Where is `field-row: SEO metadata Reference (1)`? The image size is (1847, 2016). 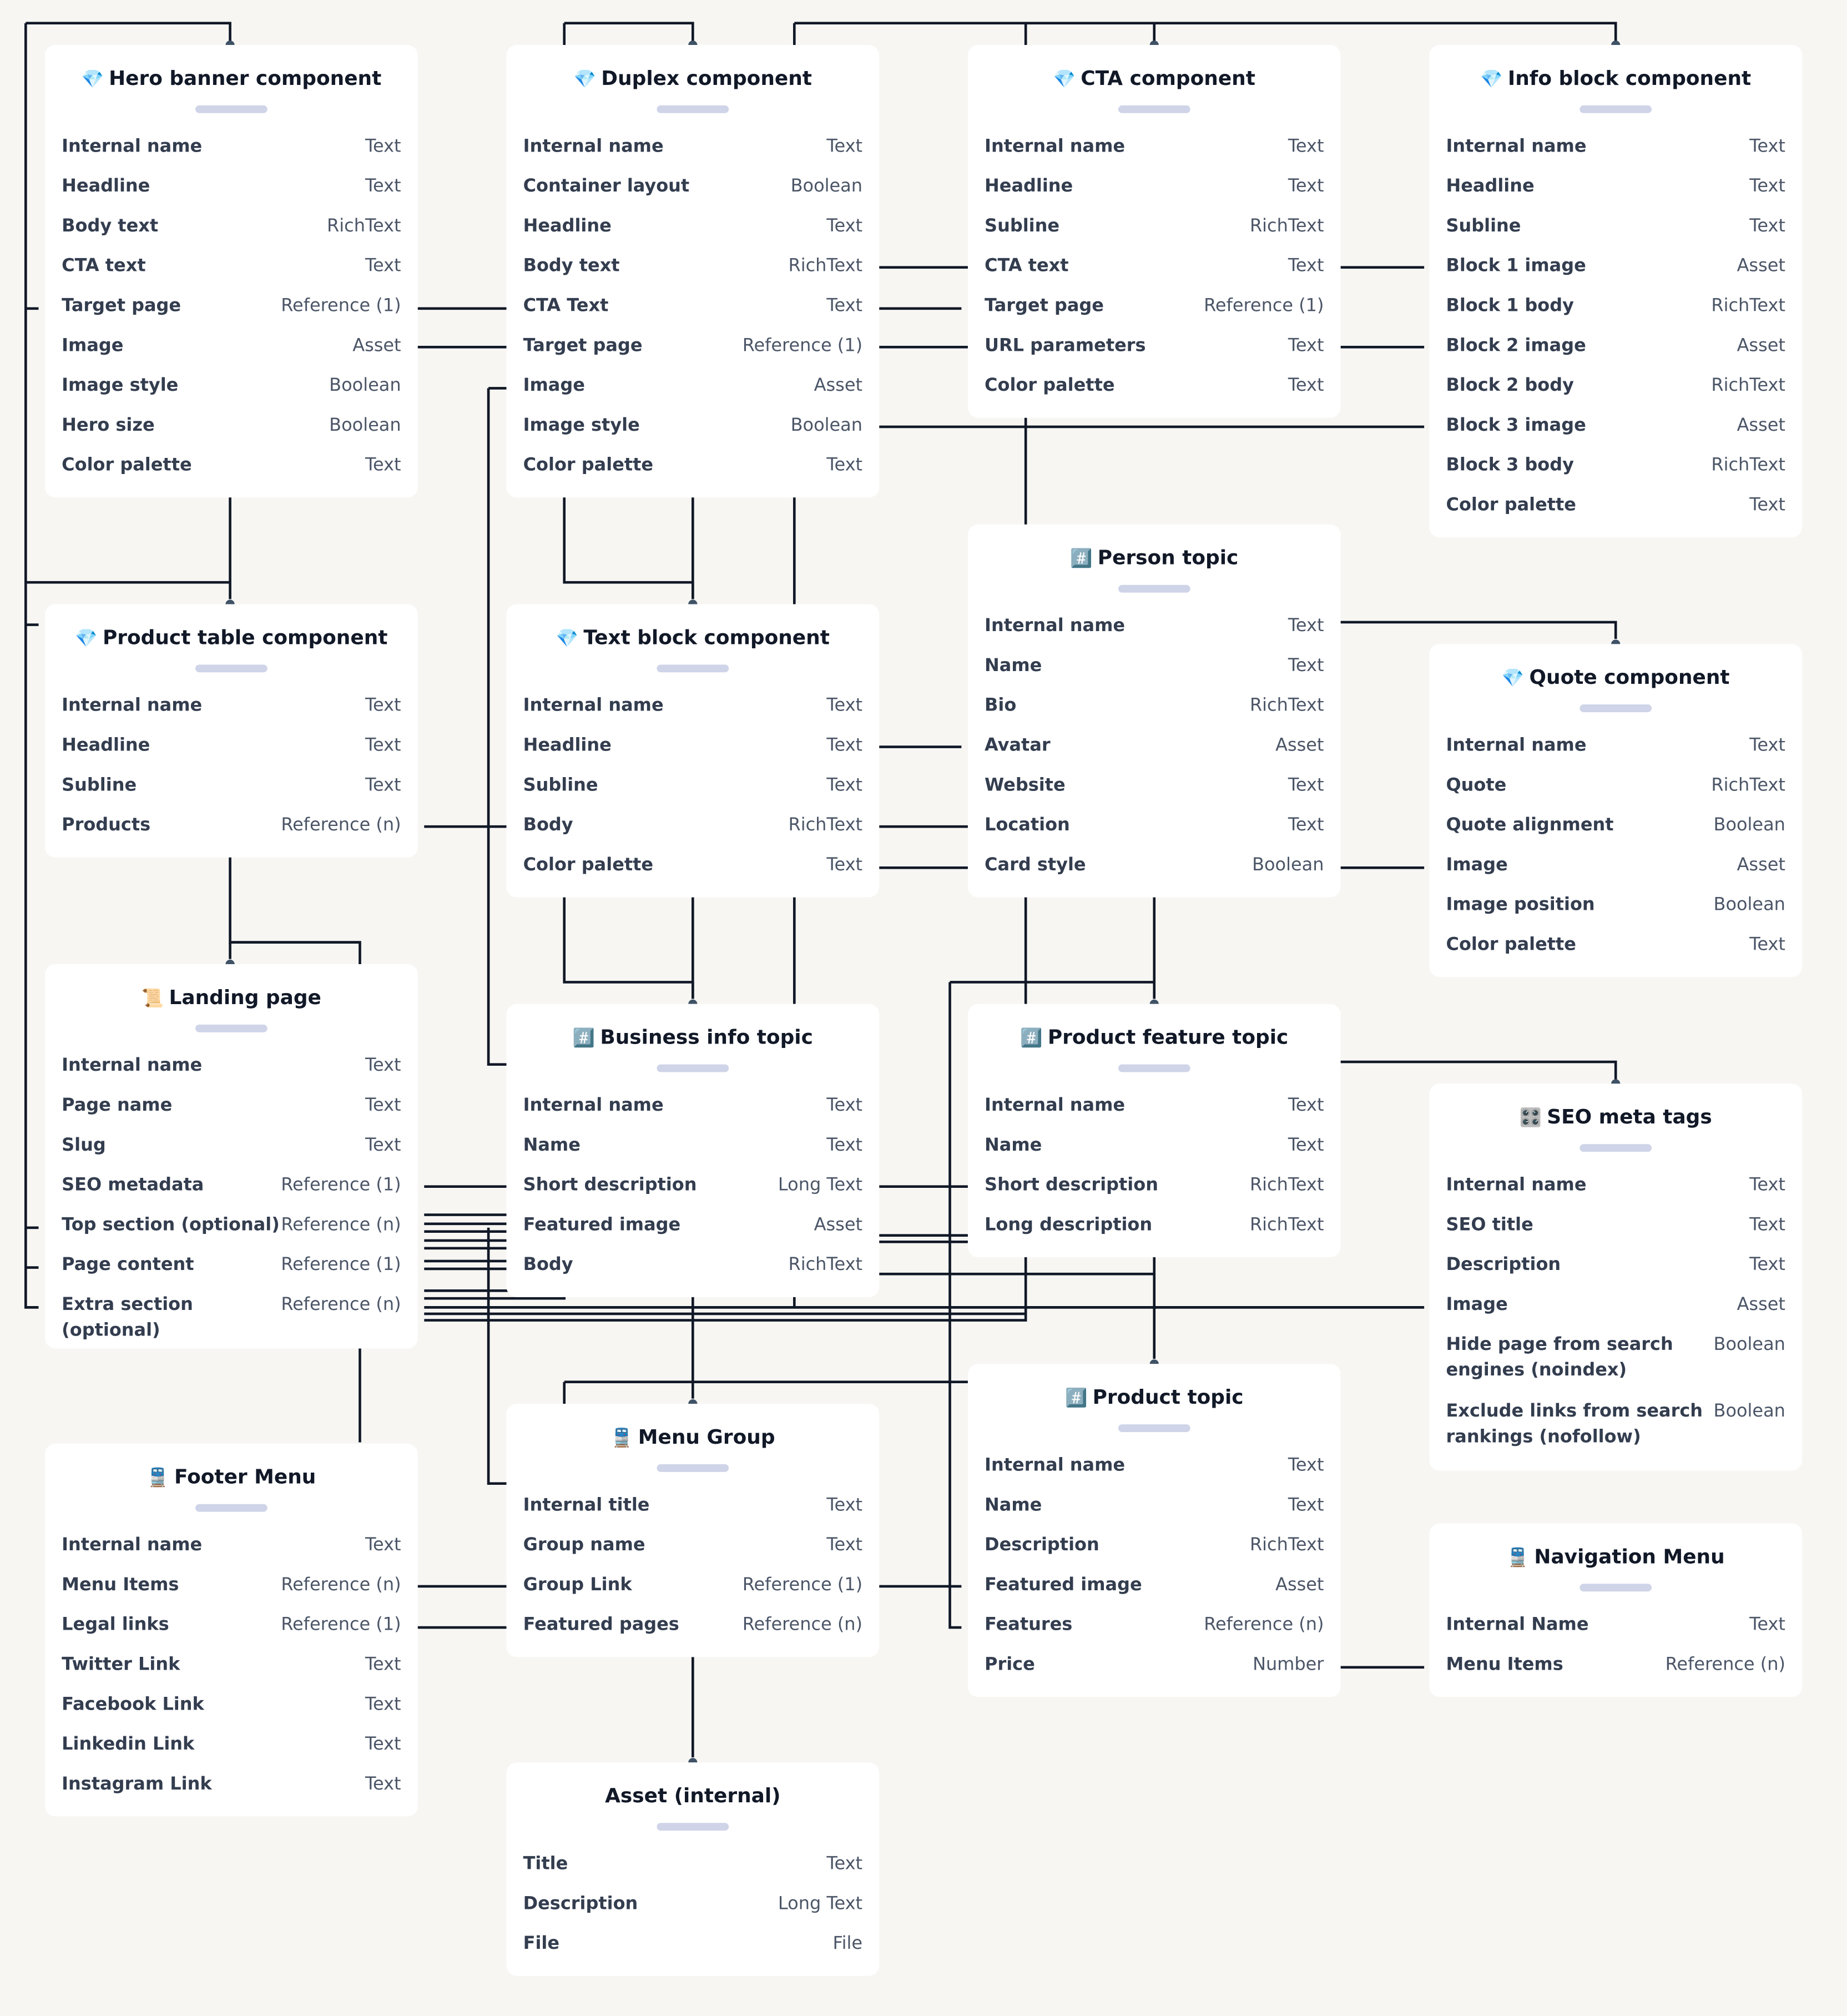
field-row: SEO metadata Reference (1) is located at coordinates (231, 1192).